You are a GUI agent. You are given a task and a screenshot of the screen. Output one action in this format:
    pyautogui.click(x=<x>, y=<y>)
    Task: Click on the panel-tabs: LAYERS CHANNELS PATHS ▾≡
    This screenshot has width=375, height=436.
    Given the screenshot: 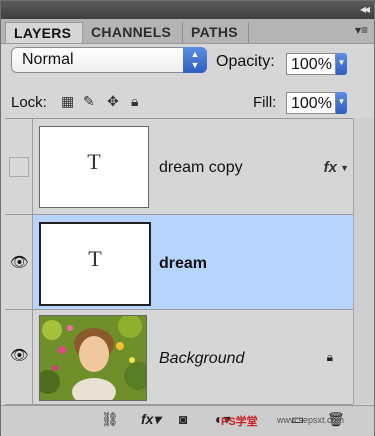 What is the action you would take?
    pyautogui.click(x=187, y=31)
    